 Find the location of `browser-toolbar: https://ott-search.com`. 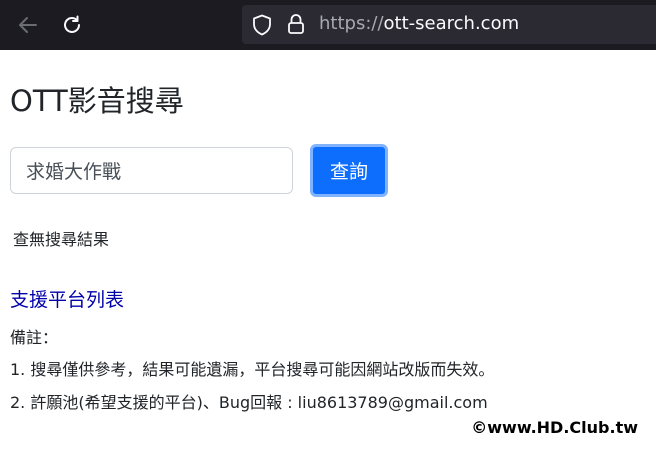

browser-toolbar: https://ott-search.com is located at coordinates (328, 25).